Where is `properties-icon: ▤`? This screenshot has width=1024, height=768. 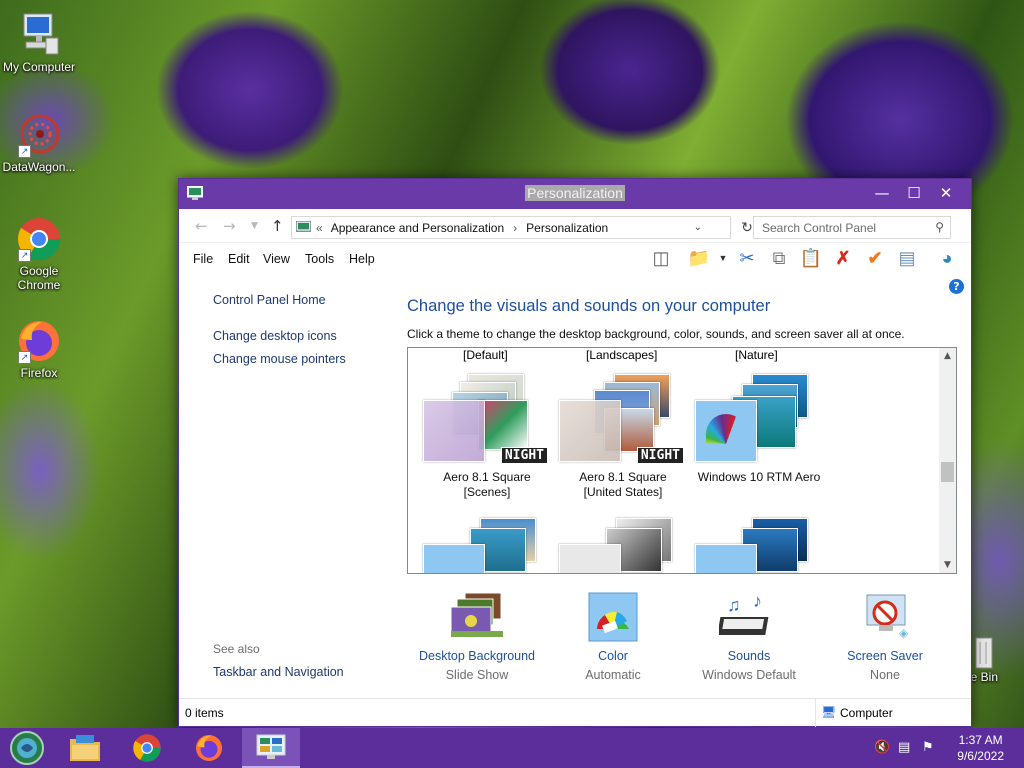
properties-icon: ▤ is located at coordinates (907, 258).